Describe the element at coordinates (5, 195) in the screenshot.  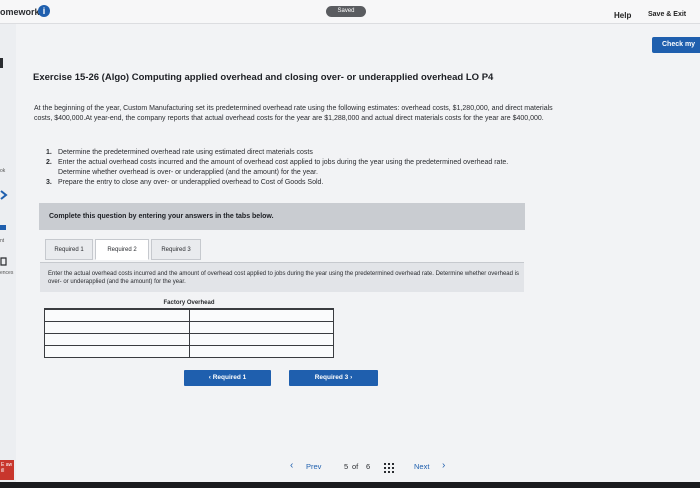
I see `chevron-right-icon` at that location.